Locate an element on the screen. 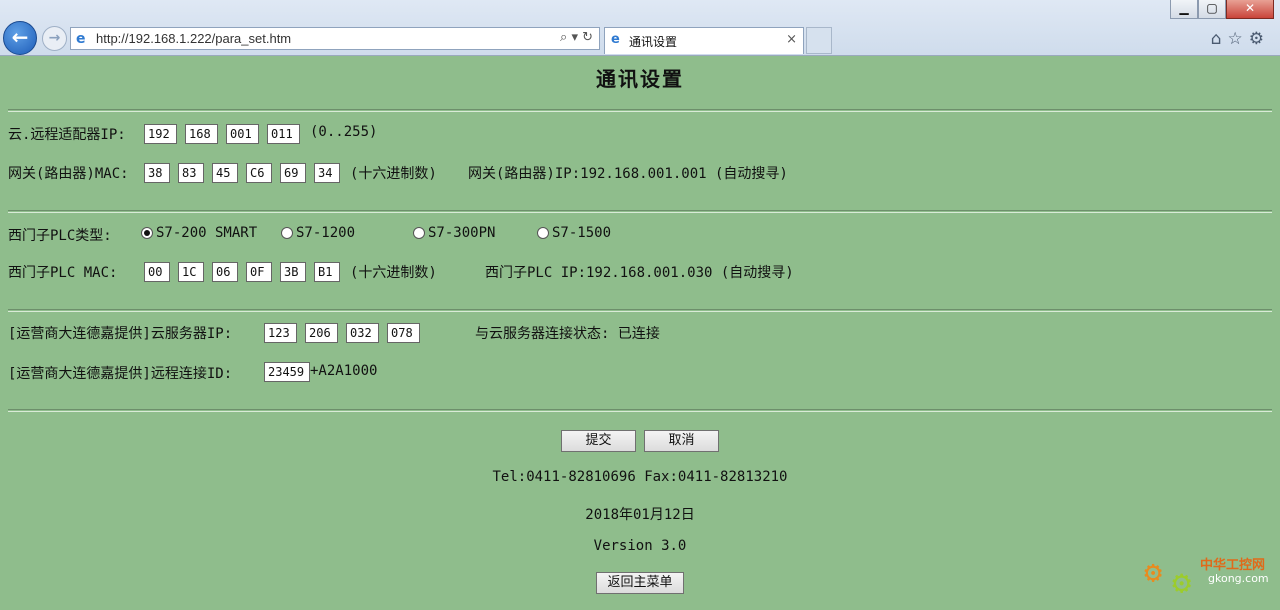 The image size is (1280, 610). close-button: ✕ is located at coordinates (1250, 9).